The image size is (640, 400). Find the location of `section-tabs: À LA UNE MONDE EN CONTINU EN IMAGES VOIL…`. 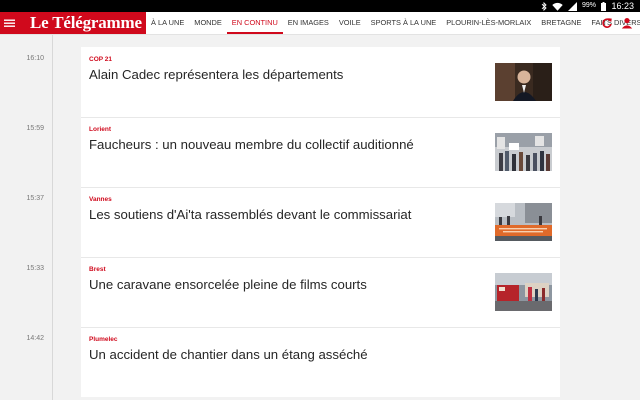

section-tabs: À LA UNE MONDE EN CONTINU EN IMAGES VOIL… is located at coordinates (393, 23).